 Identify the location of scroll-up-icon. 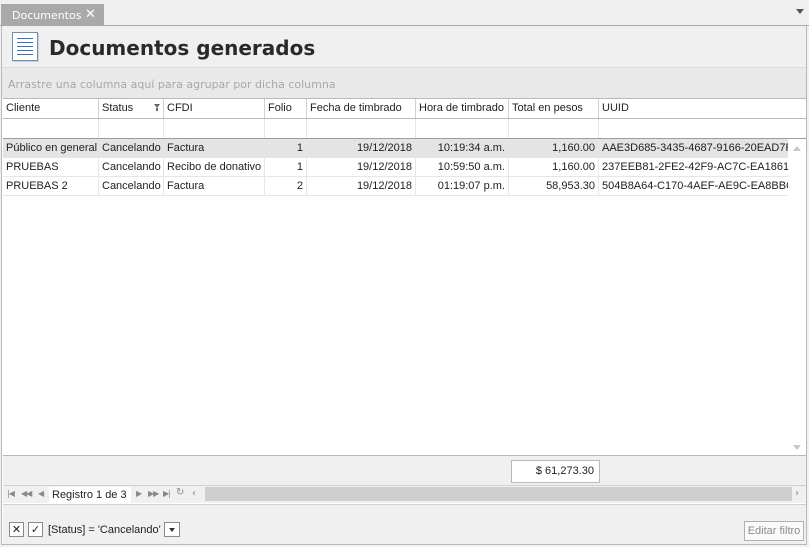
(797, 148).